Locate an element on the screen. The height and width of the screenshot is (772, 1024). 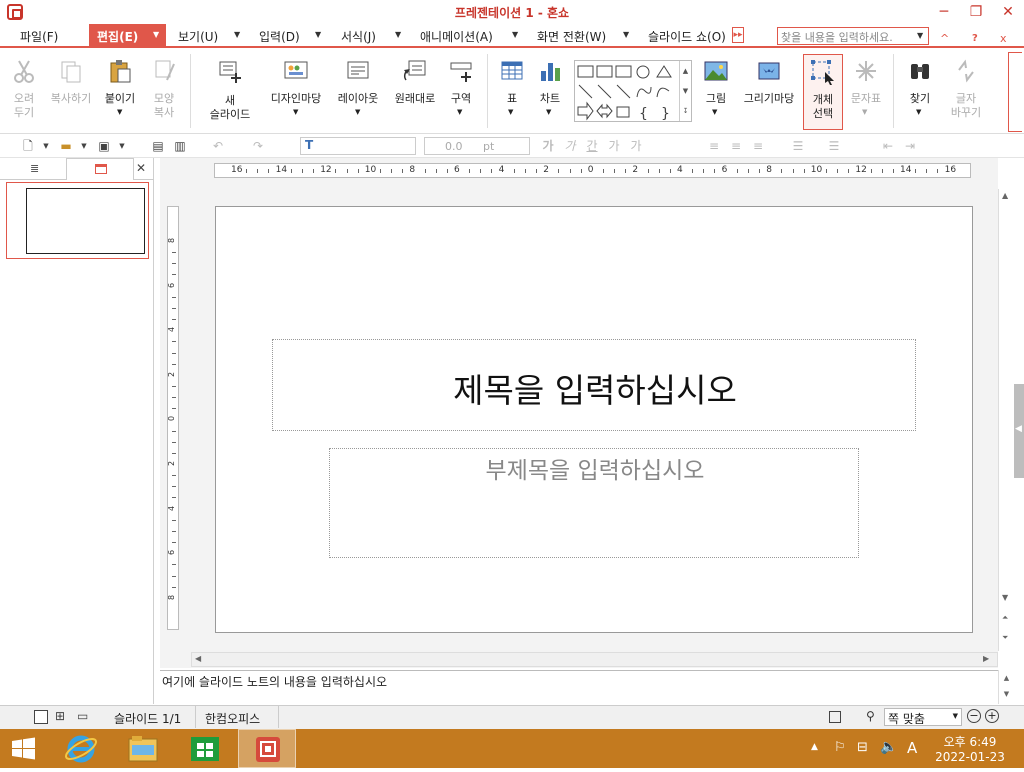
bullets-icon: ☰ is located at coordinates (834, 146).